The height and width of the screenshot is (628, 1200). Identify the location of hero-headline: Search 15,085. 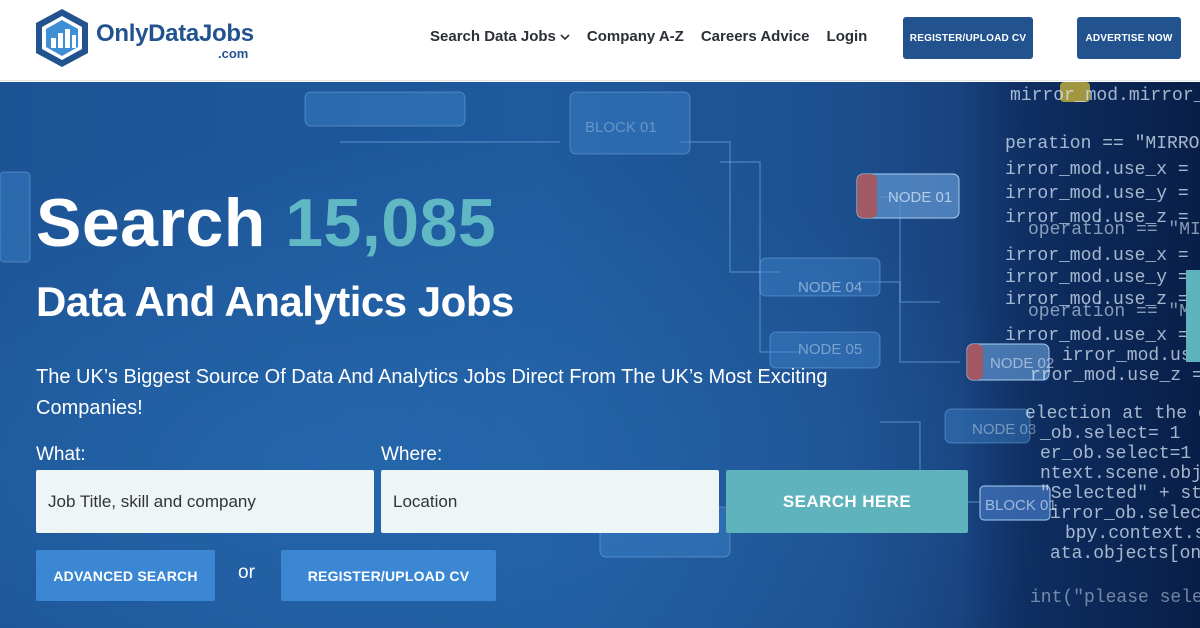
(266, 223).